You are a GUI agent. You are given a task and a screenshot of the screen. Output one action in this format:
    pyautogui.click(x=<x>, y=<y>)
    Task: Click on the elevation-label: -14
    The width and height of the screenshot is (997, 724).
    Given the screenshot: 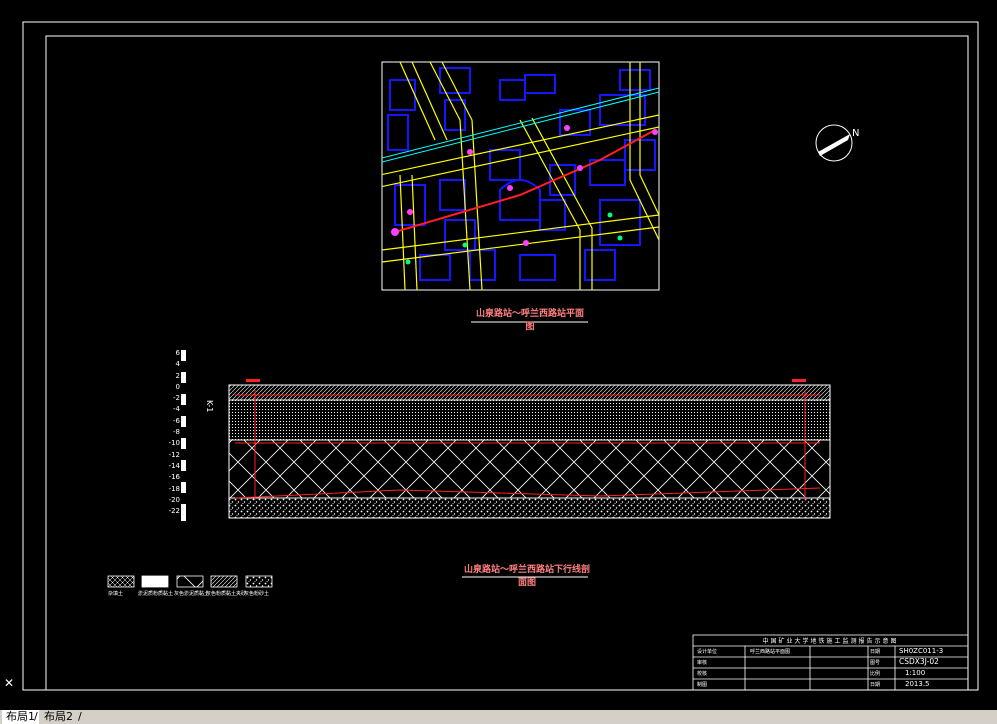 What is the action you would take?
    pyautogui.click(x=174, y=465)
    